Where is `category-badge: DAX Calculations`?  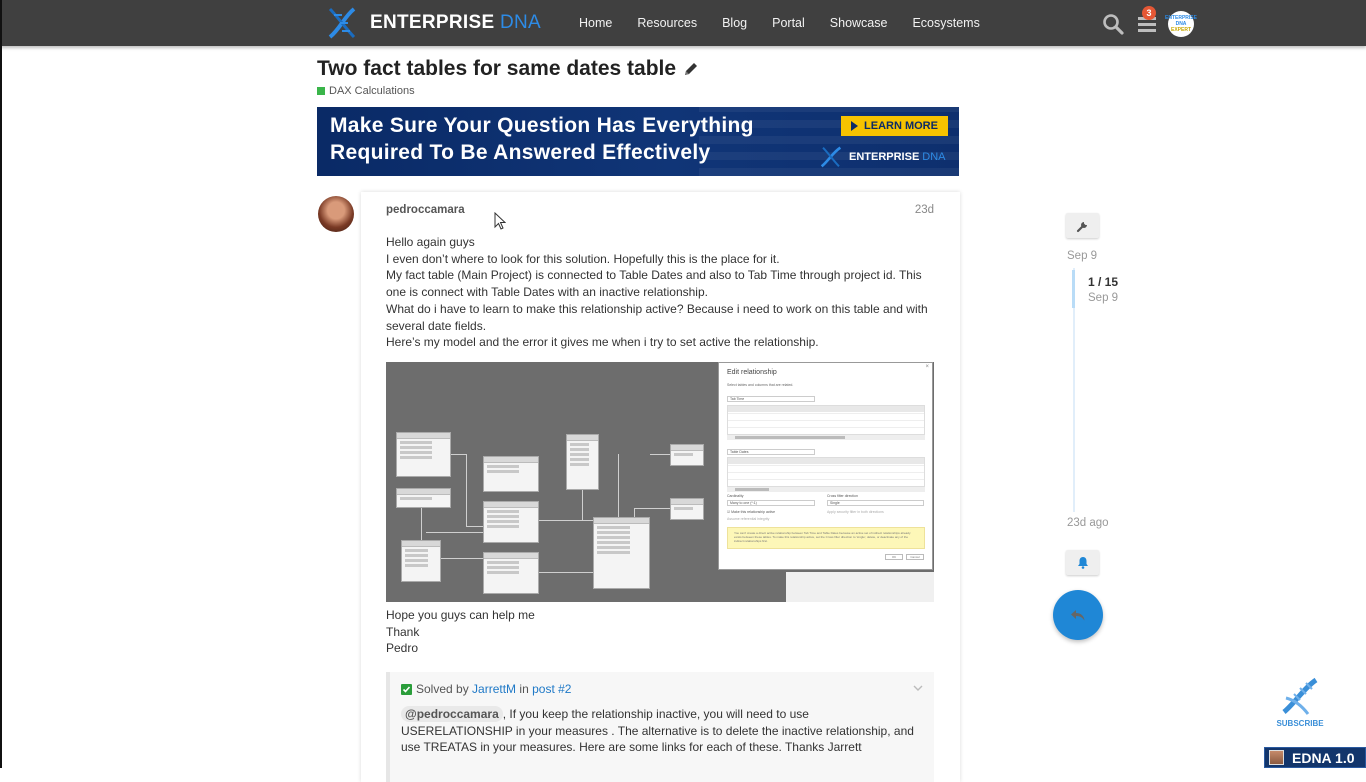 category-badge: DAX Calculations is located at coordinates (366, 91).